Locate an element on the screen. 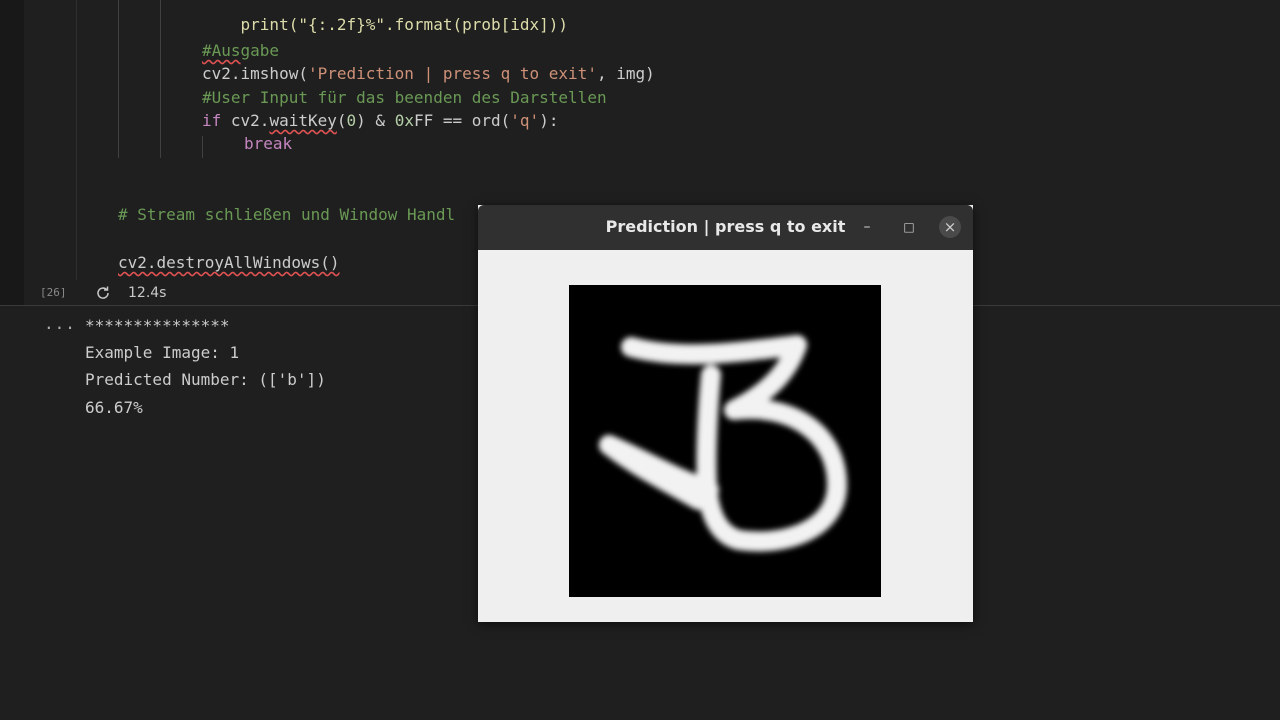 The image size is (1280, 720). cell-indicator is located at coordinates (76, 140).